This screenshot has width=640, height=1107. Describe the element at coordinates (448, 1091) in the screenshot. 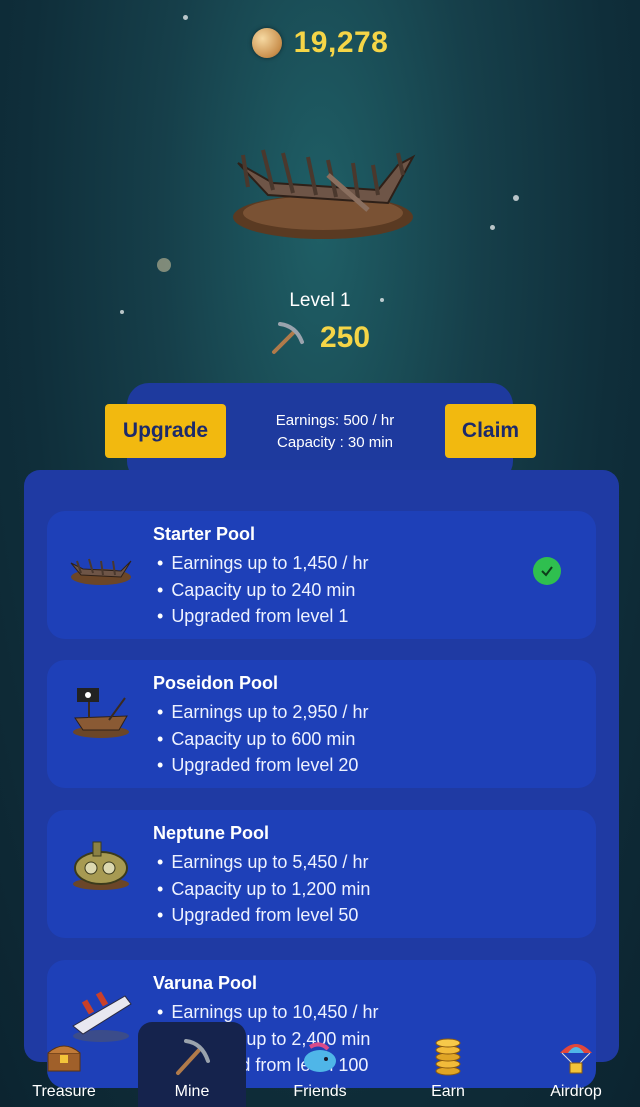

I see `nav-label: Earn` at that location.